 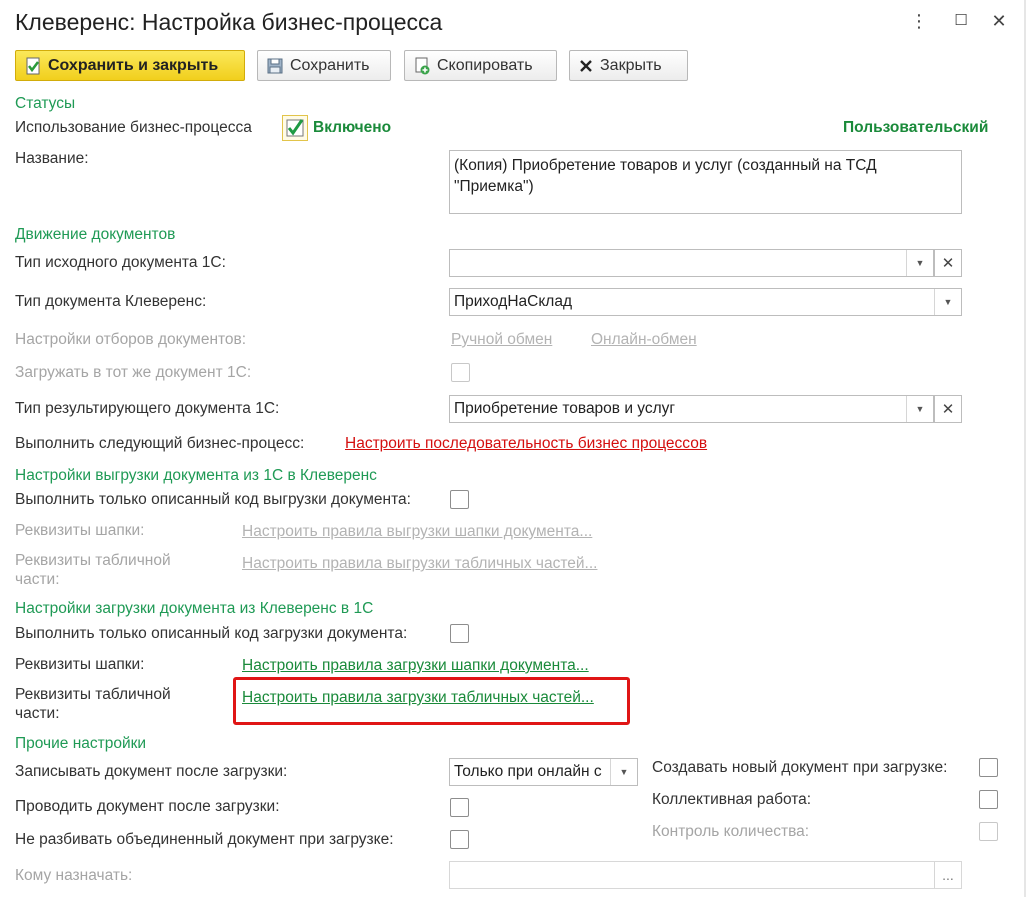 I want to click on section-statuses: Статусы, so click(x=45, y=103).